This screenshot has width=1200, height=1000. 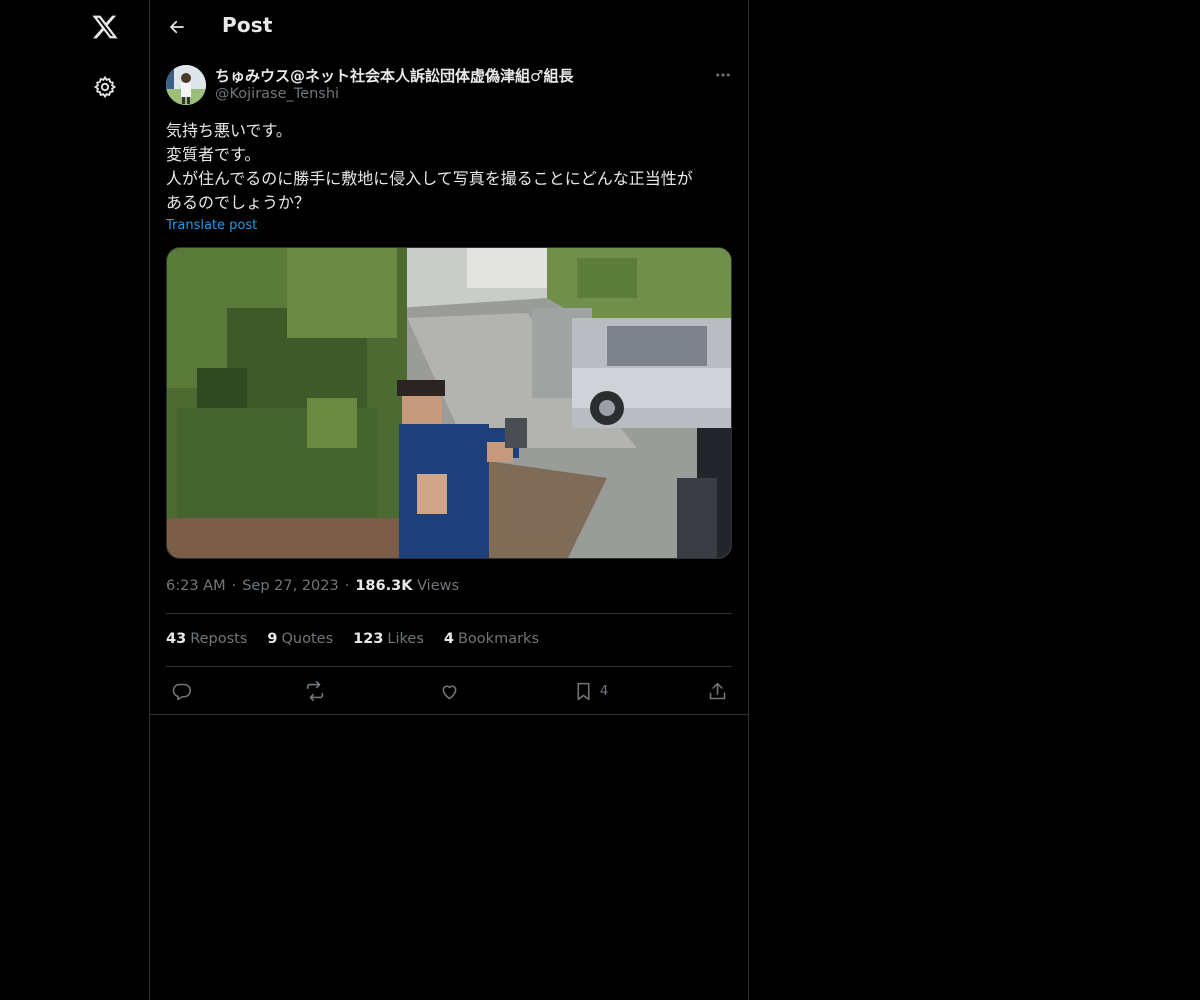 I want to click on post-action-bar: 4, so click(x=449, y=691).